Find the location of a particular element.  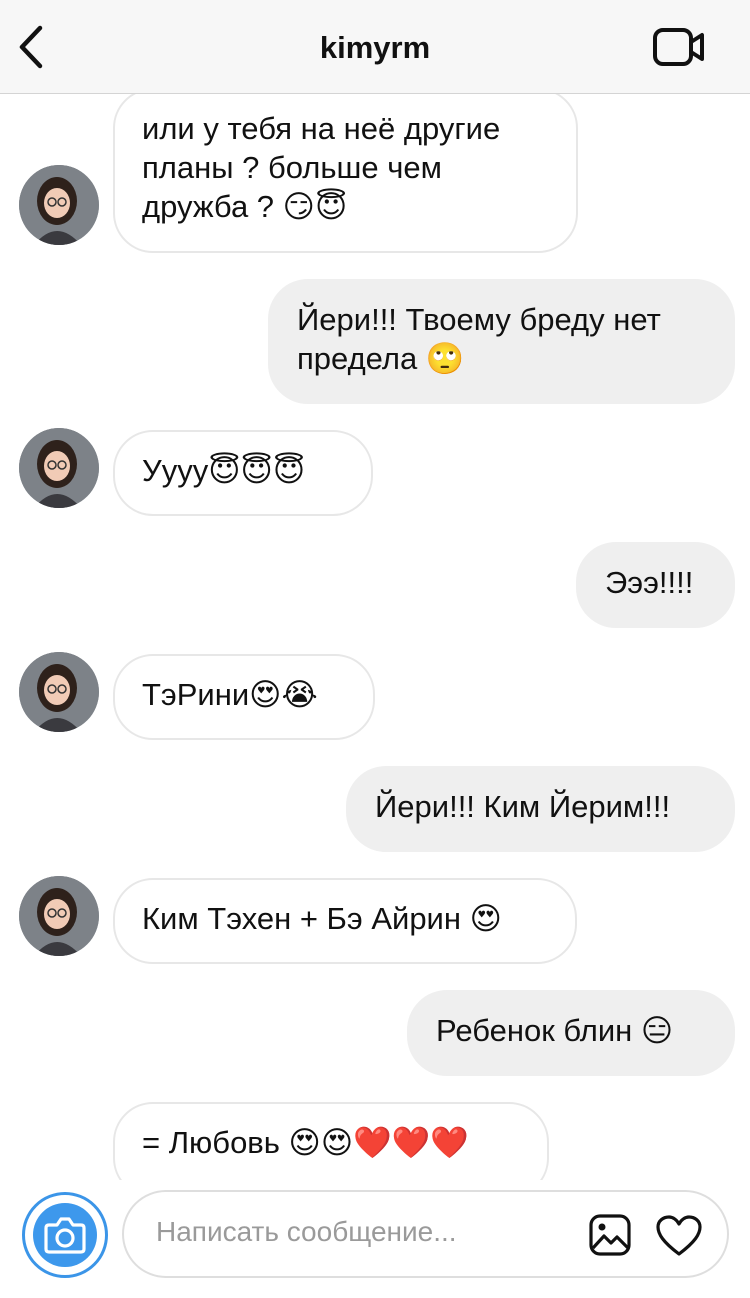

message-bubble-outgoing: Йери!!! Ким Йерим!!! is located at coordinates (540, 809).